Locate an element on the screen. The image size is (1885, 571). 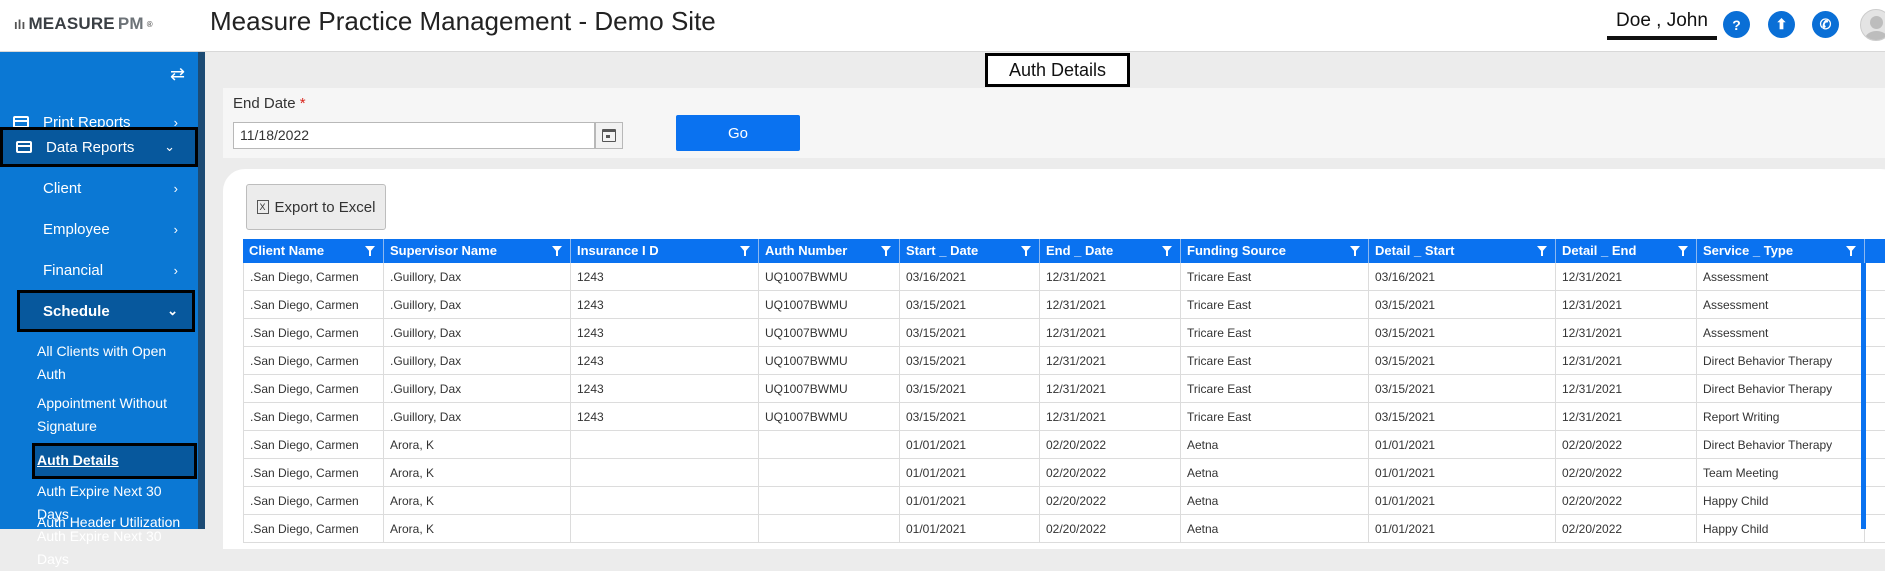
calendar-button is located at coordinates (609, 135).